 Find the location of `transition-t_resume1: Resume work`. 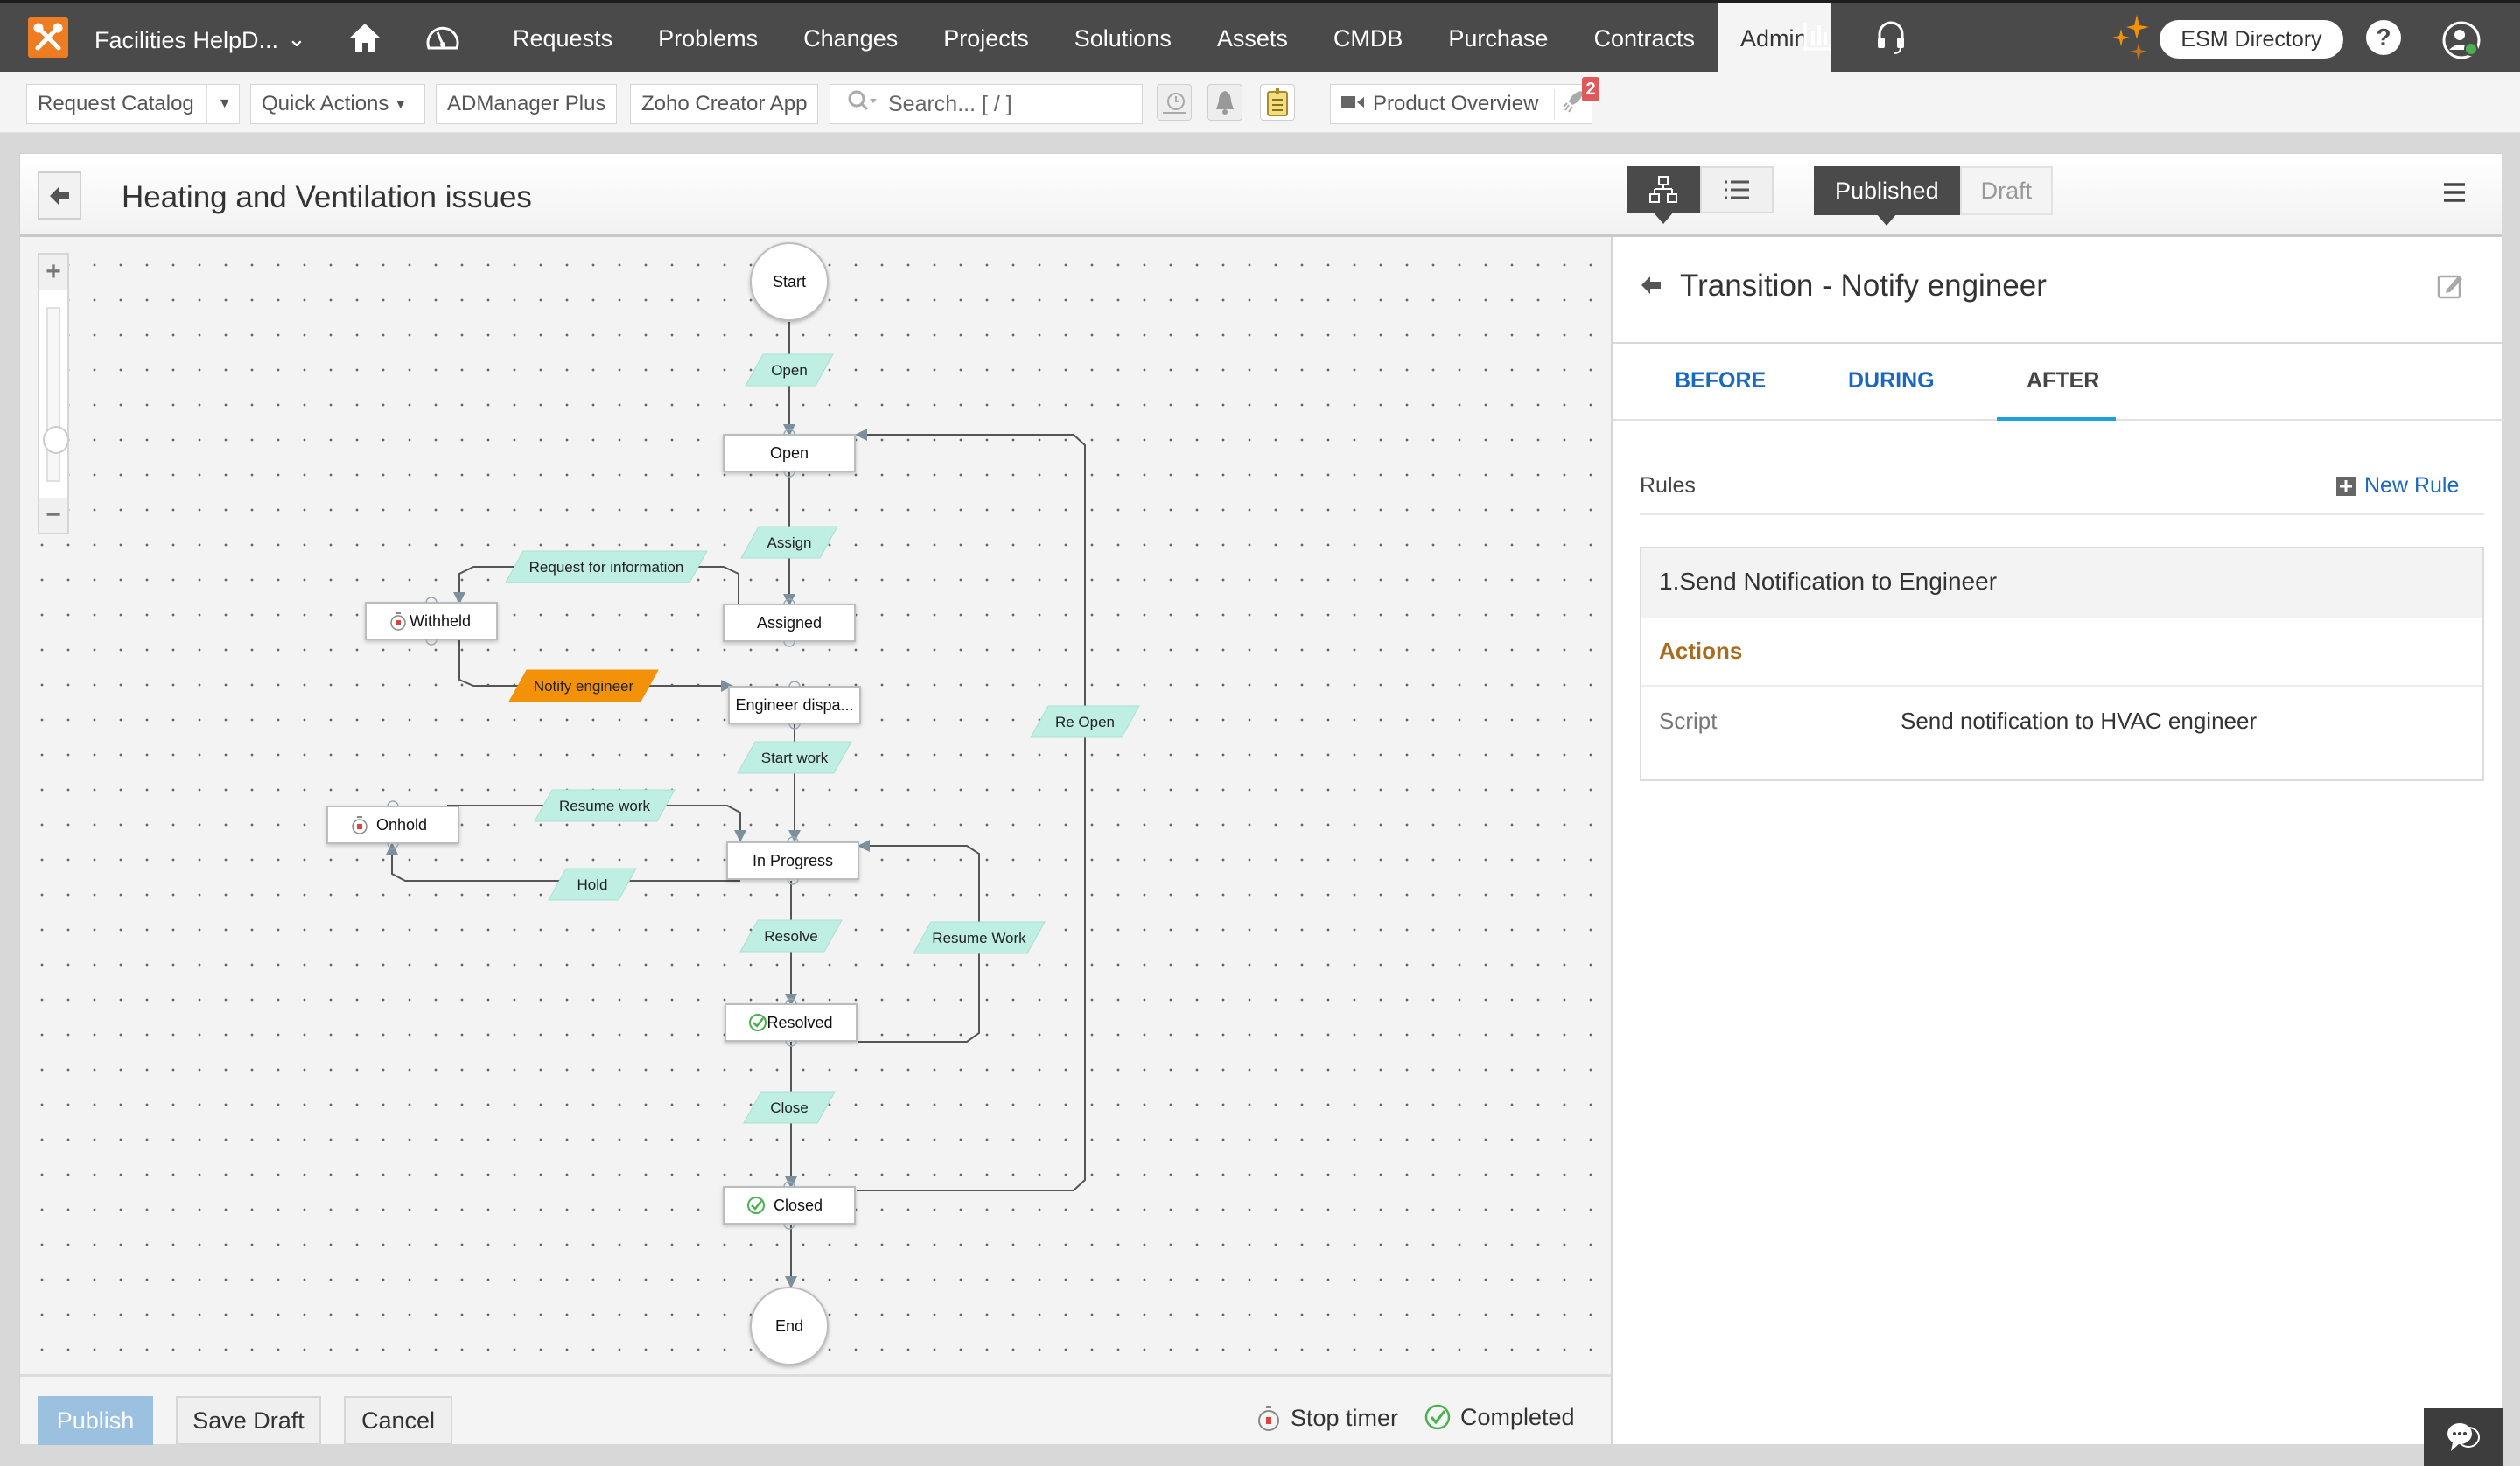

transition-t_resume1: Resume work is located at coordinates (605, 806).